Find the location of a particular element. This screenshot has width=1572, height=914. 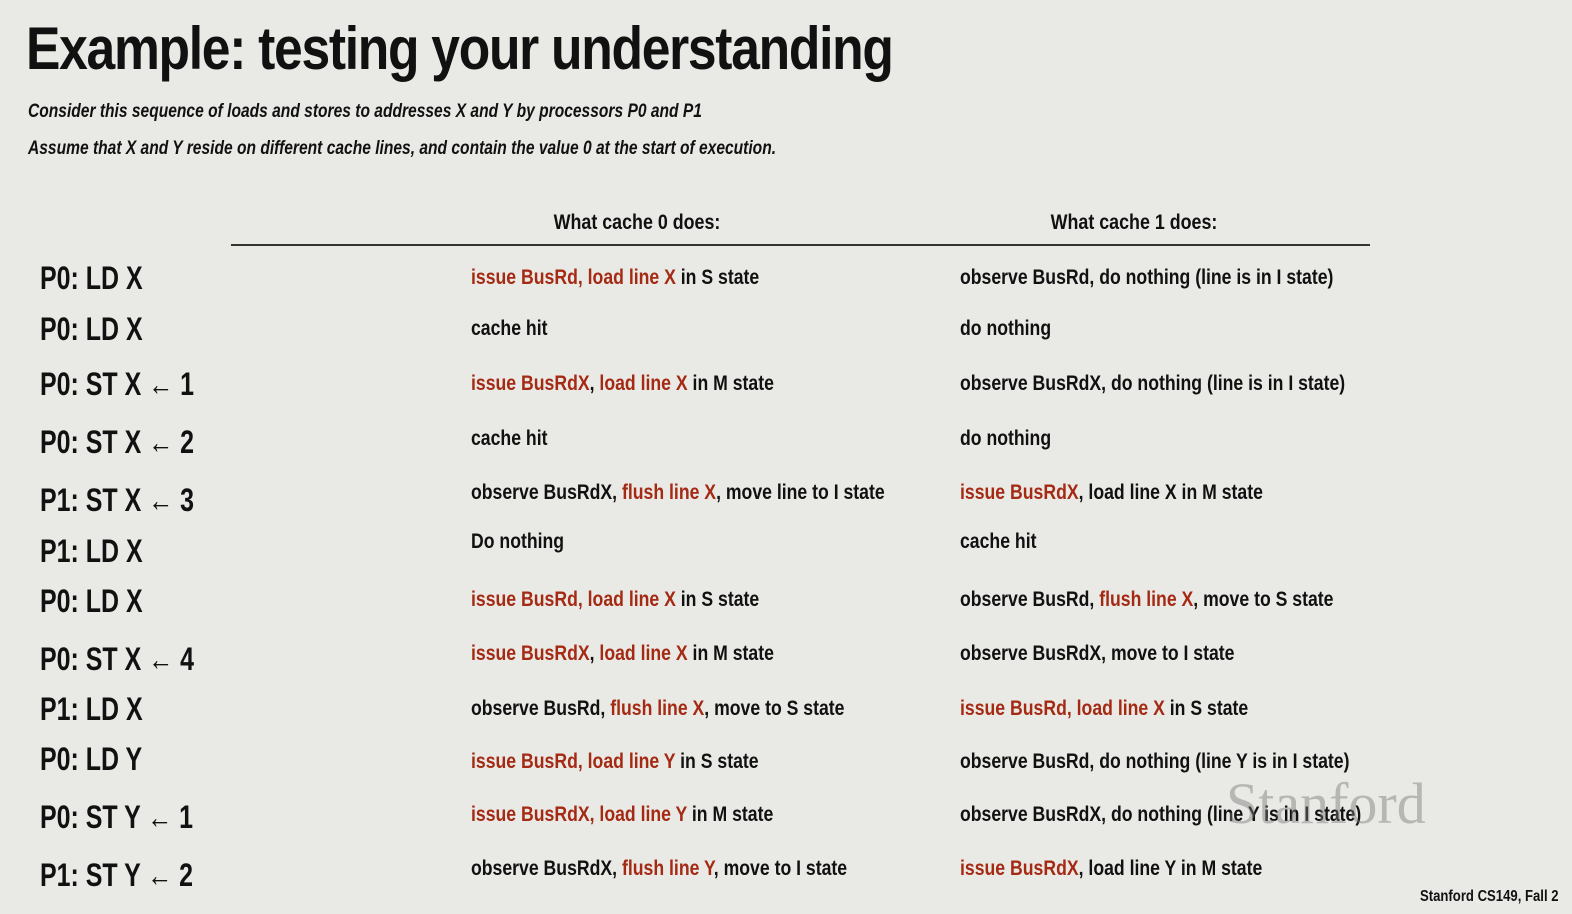

operation-label: P0: ST X ← 4 is located at coordinates (117, 659).